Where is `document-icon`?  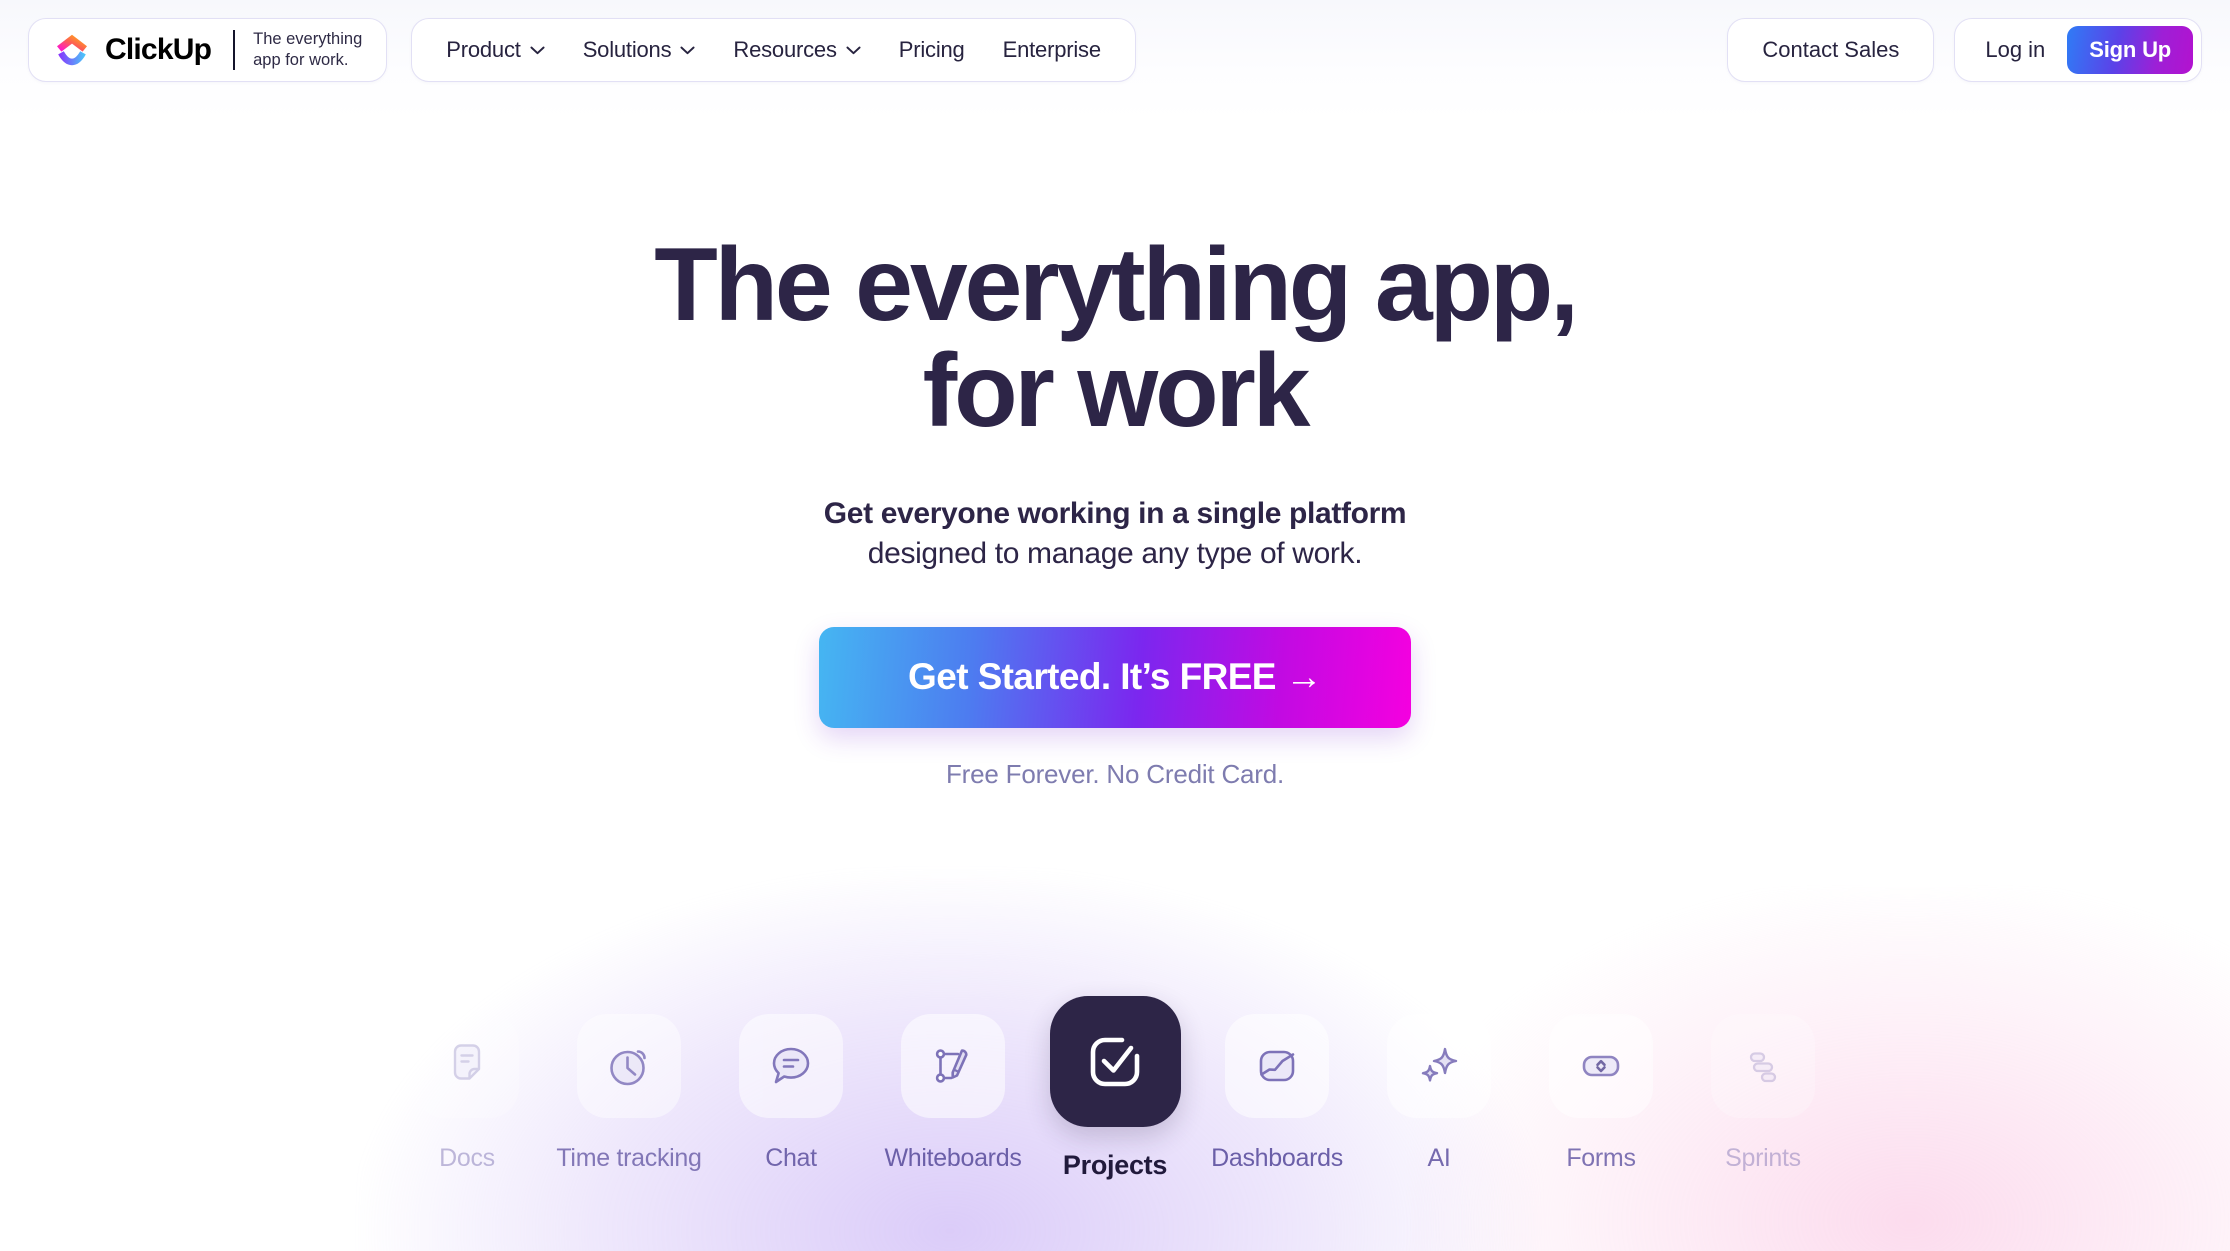
document-icon is located at coordinates (467, 1066).